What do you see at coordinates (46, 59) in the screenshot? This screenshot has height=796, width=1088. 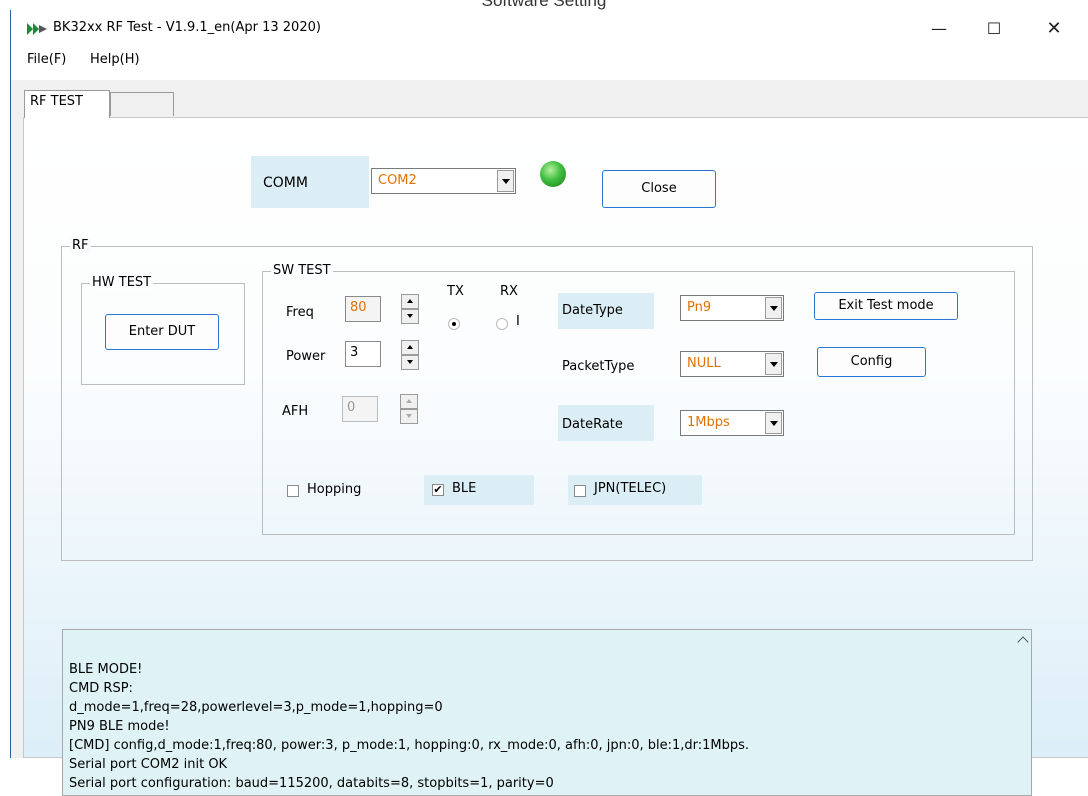 I see `menu-file: File(F)` at bounding box center [46, 59].